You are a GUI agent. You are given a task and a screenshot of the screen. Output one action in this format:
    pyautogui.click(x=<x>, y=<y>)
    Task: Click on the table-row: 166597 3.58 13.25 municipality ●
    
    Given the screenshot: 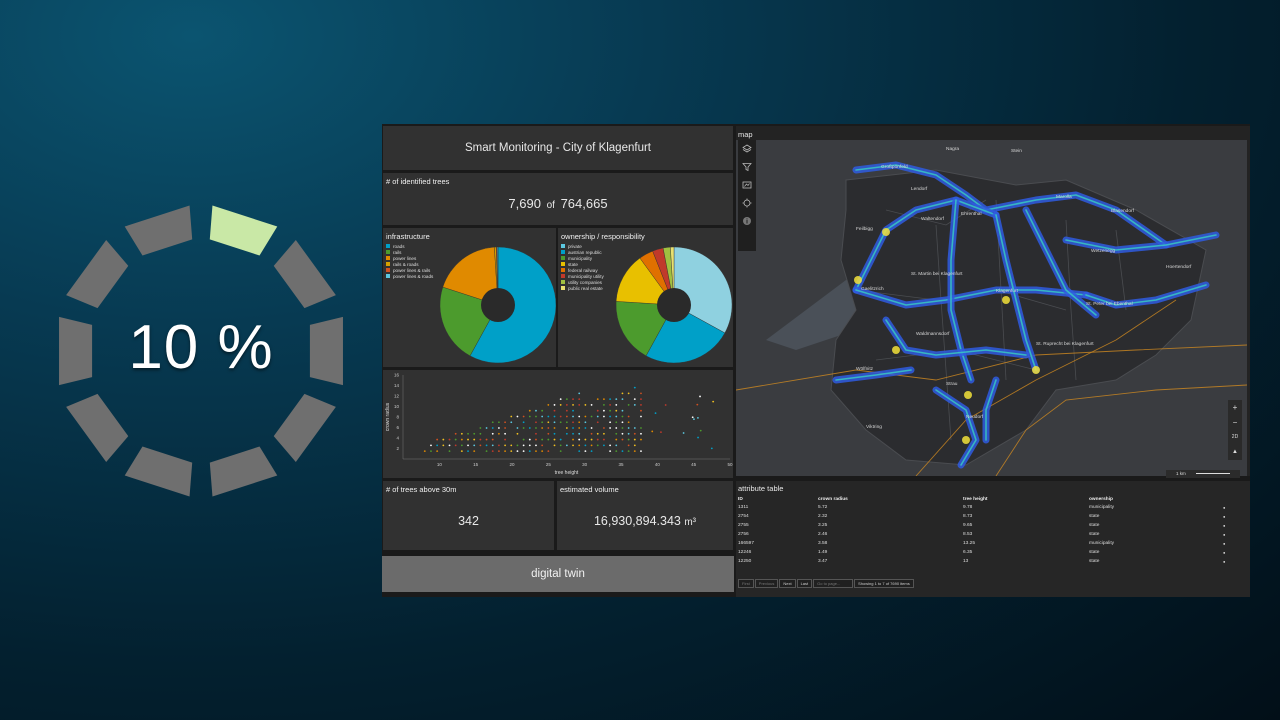 What is the action you would take?
    pyautogui.click(x=988, y=543)
    